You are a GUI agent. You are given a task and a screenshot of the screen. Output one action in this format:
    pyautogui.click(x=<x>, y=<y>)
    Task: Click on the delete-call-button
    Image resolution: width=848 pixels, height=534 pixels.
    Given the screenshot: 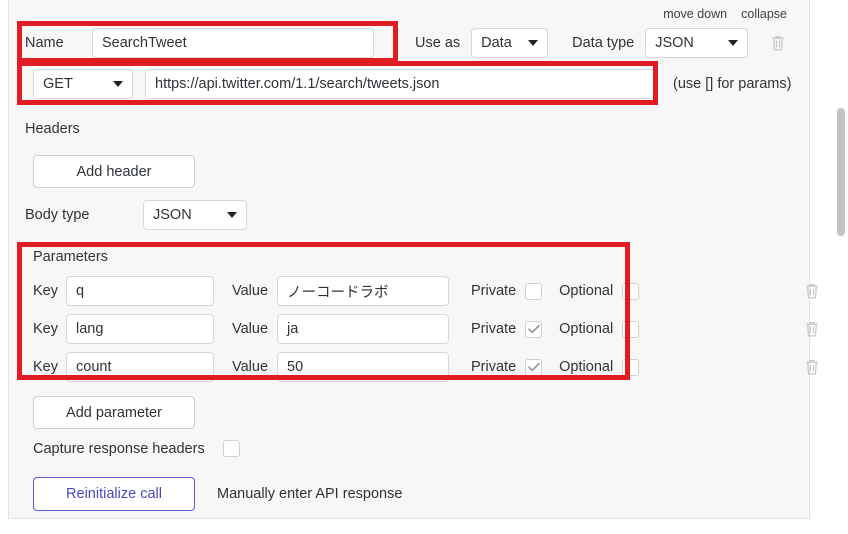 What is the action you would take?
    pyautogui.click(x=778, y=43)
    